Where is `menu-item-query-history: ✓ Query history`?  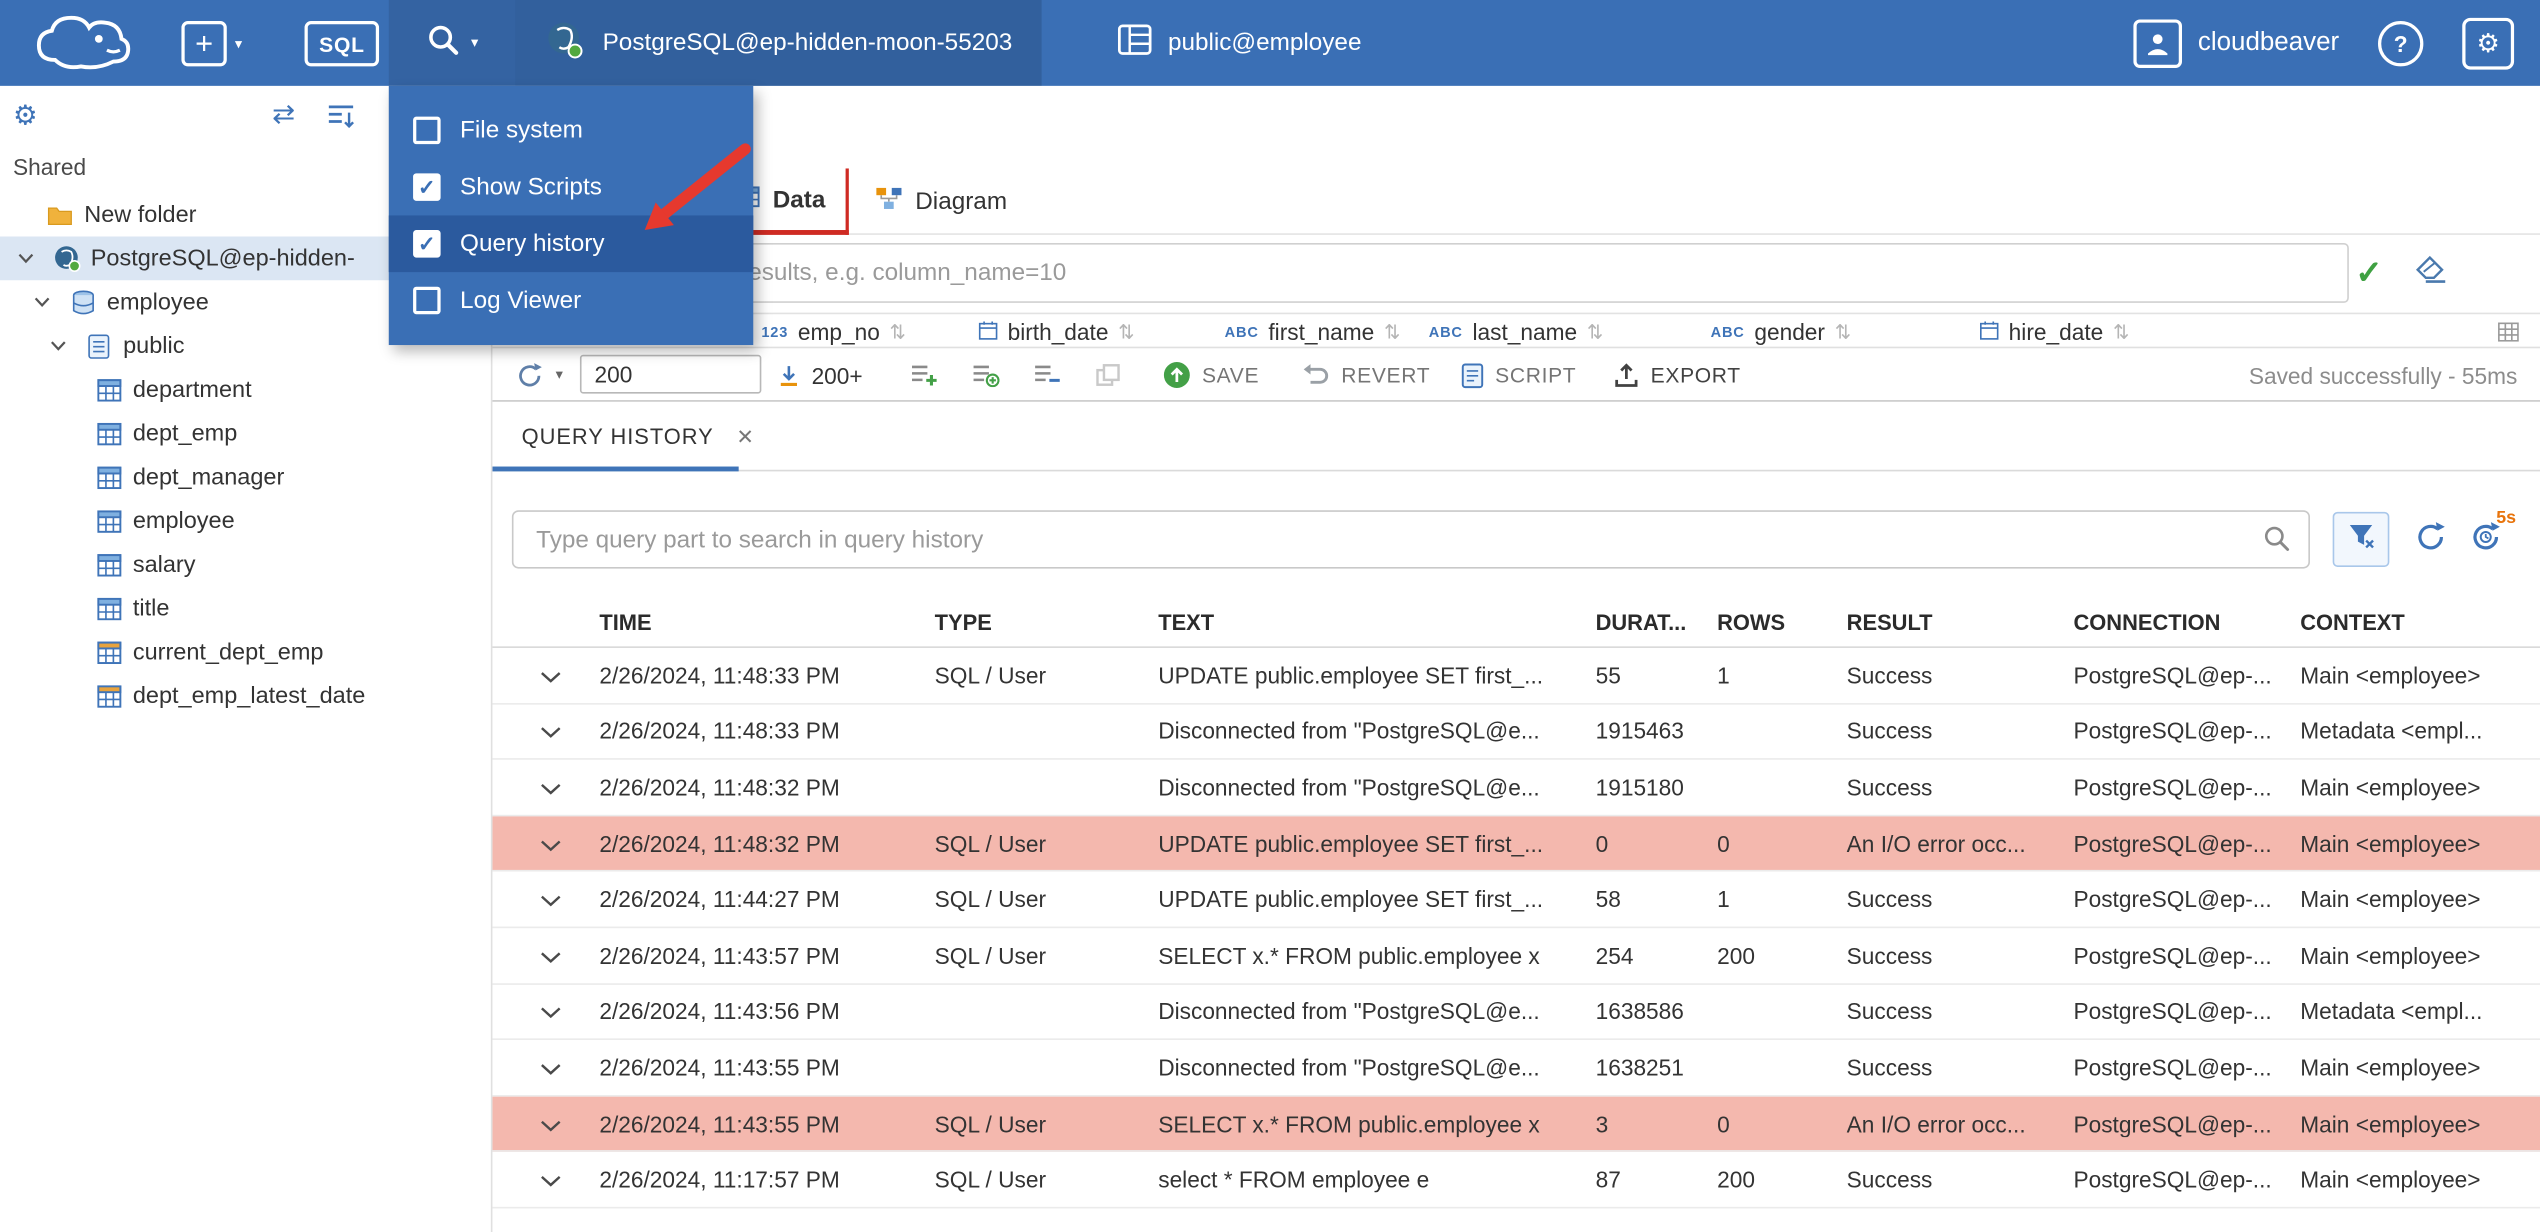
menu-item-query-history: ✓ Query history is located at coordinates (571, 244).